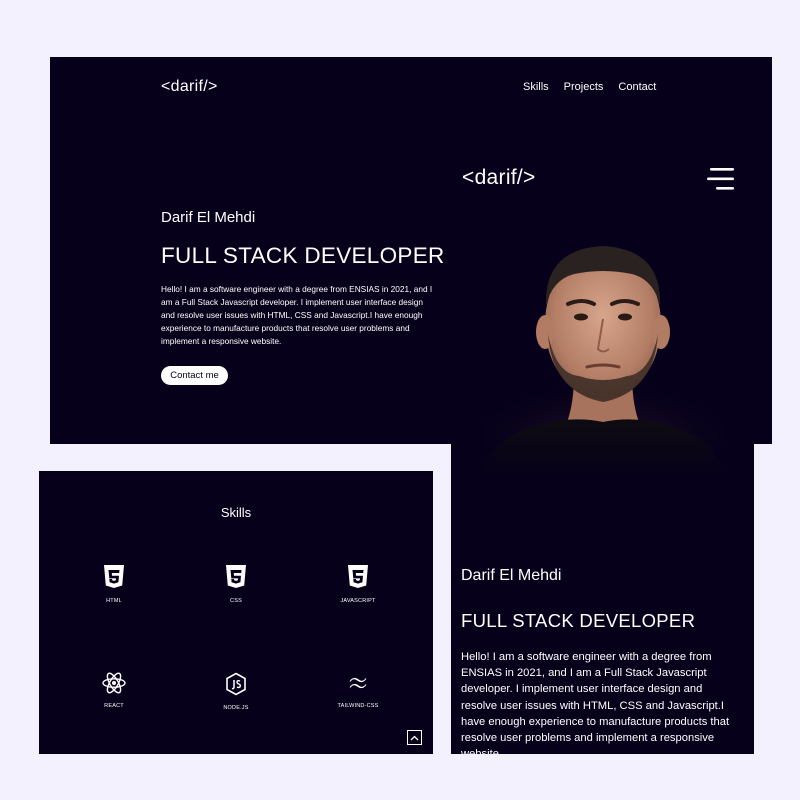 The width and height of the screenshot is (800, 800). What do you see at coordinates (236, 512) in the screenshot?
I see `skills-title: Skills` at bounding box center [236, 512].